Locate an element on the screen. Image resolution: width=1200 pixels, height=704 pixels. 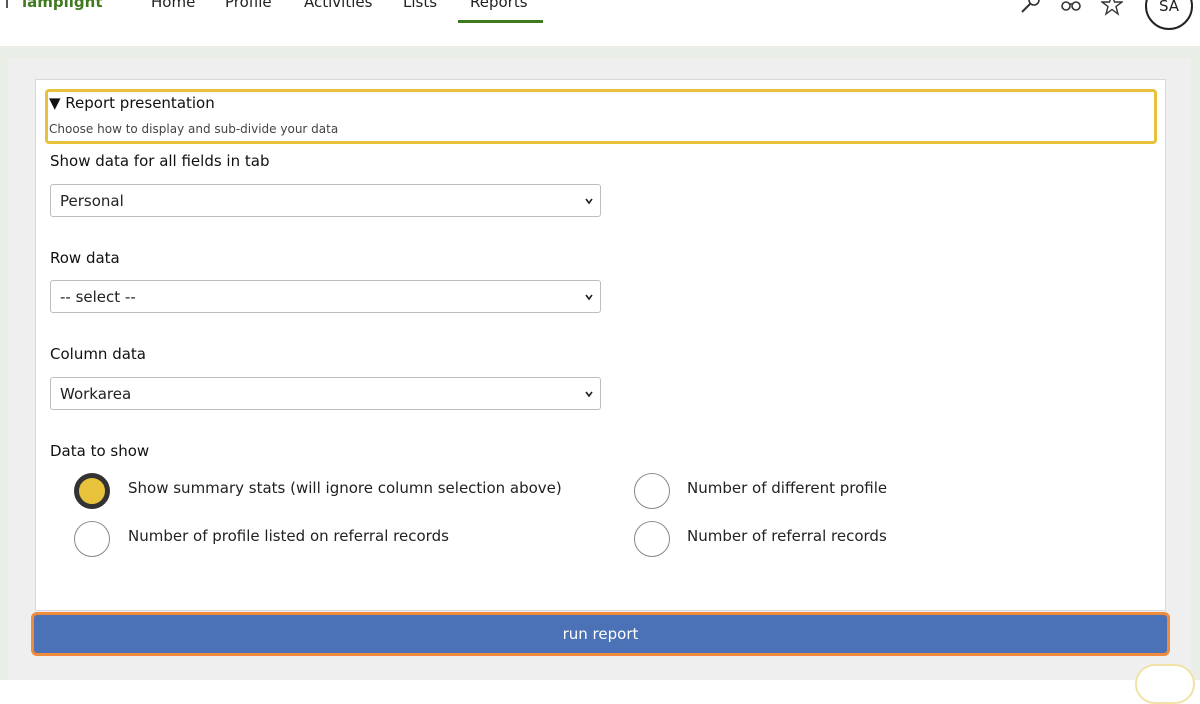
row-data-value: -- select -- is located at coordinates (98, 296).